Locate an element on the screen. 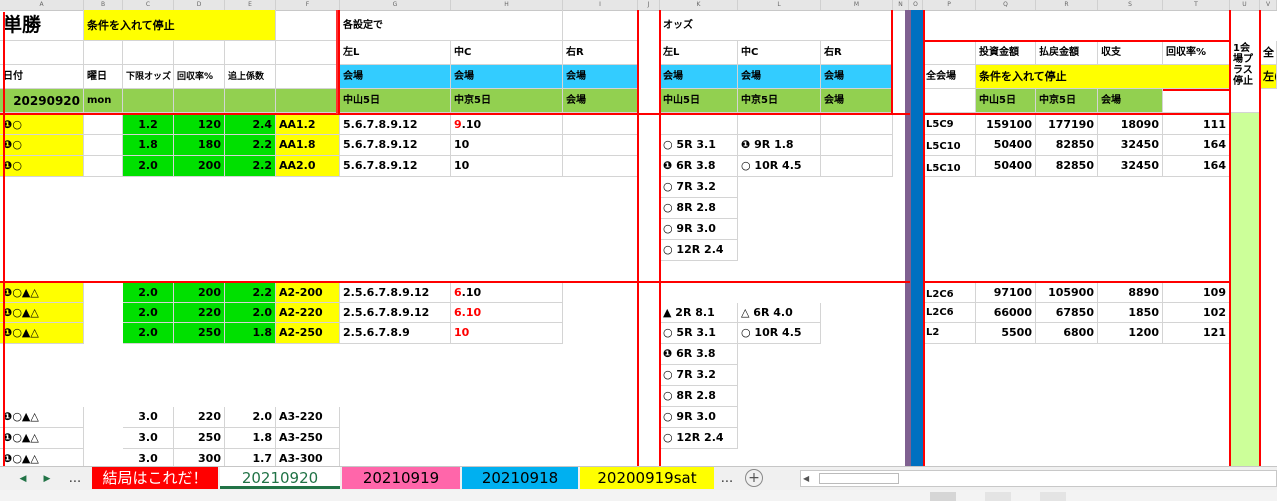  scrollbar-thumb is located at coordinates (859, 478).